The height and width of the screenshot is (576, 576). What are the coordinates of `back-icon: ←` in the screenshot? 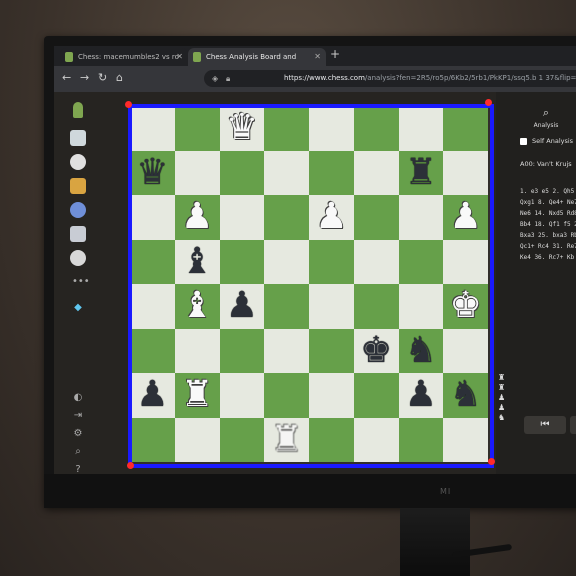 It's located at (66, 77).